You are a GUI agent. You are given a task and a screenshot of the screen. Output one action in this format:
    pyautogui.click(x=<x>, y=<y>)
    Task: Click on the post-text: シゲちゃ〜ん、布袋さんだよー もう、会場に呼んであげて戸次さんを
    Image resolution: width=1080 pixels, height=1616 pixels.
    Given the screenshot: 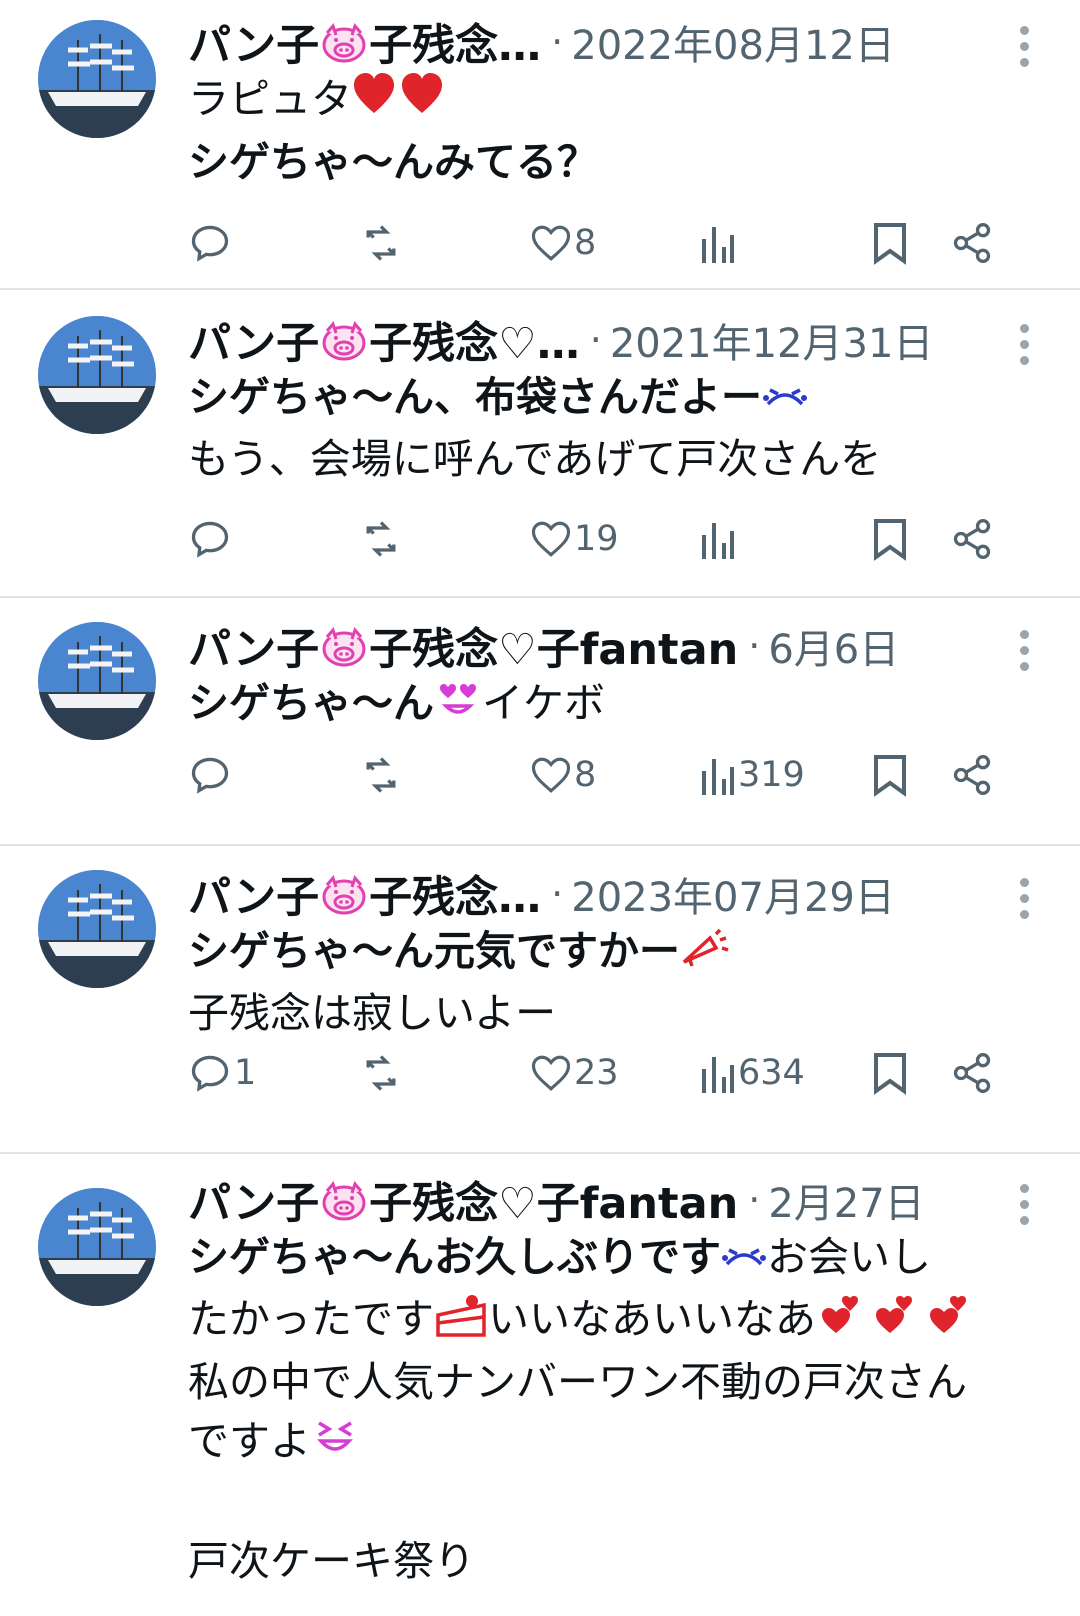 What is the action you would take?
    pyautogui.click(x=534, y=428)
    